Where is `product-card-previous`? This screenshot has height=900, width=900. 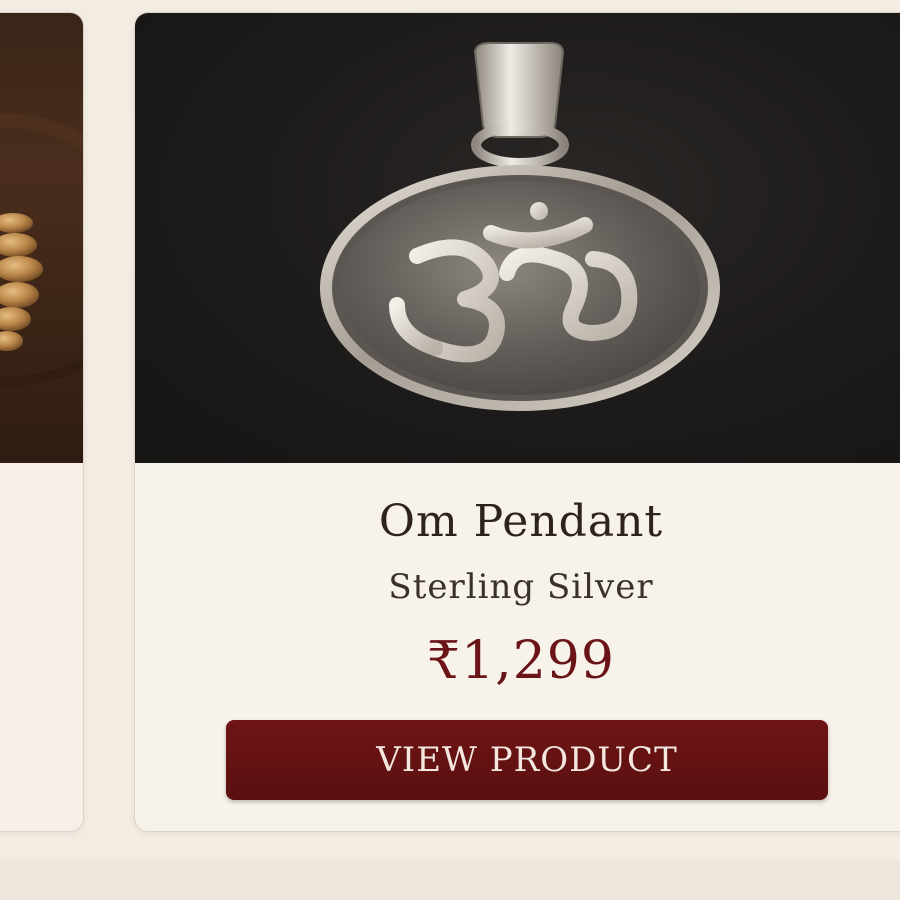 product-card-previous is located at coordinates (42, 422).